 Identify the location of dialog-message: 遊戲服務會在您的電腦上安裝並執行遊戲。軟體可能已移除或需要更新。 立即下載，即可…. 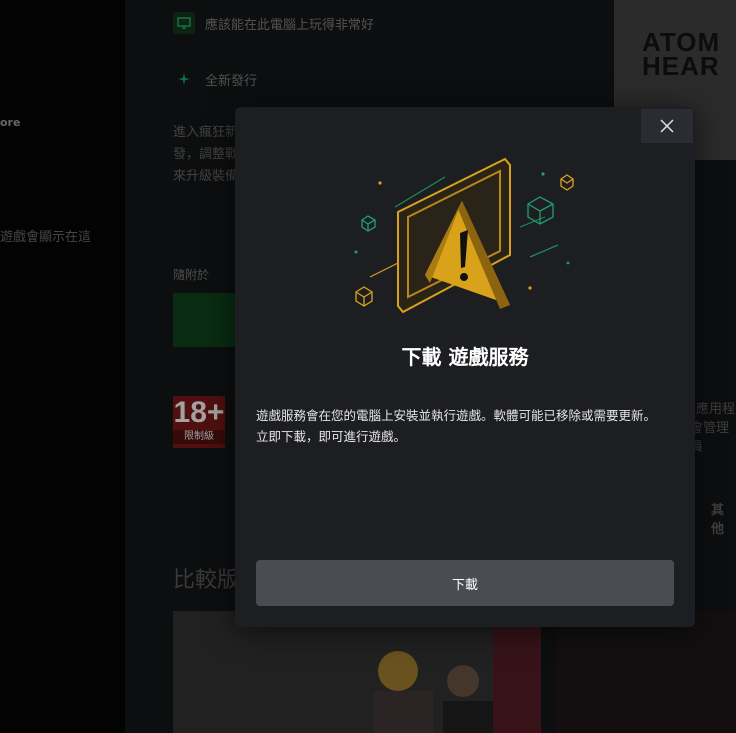
(466, 426).